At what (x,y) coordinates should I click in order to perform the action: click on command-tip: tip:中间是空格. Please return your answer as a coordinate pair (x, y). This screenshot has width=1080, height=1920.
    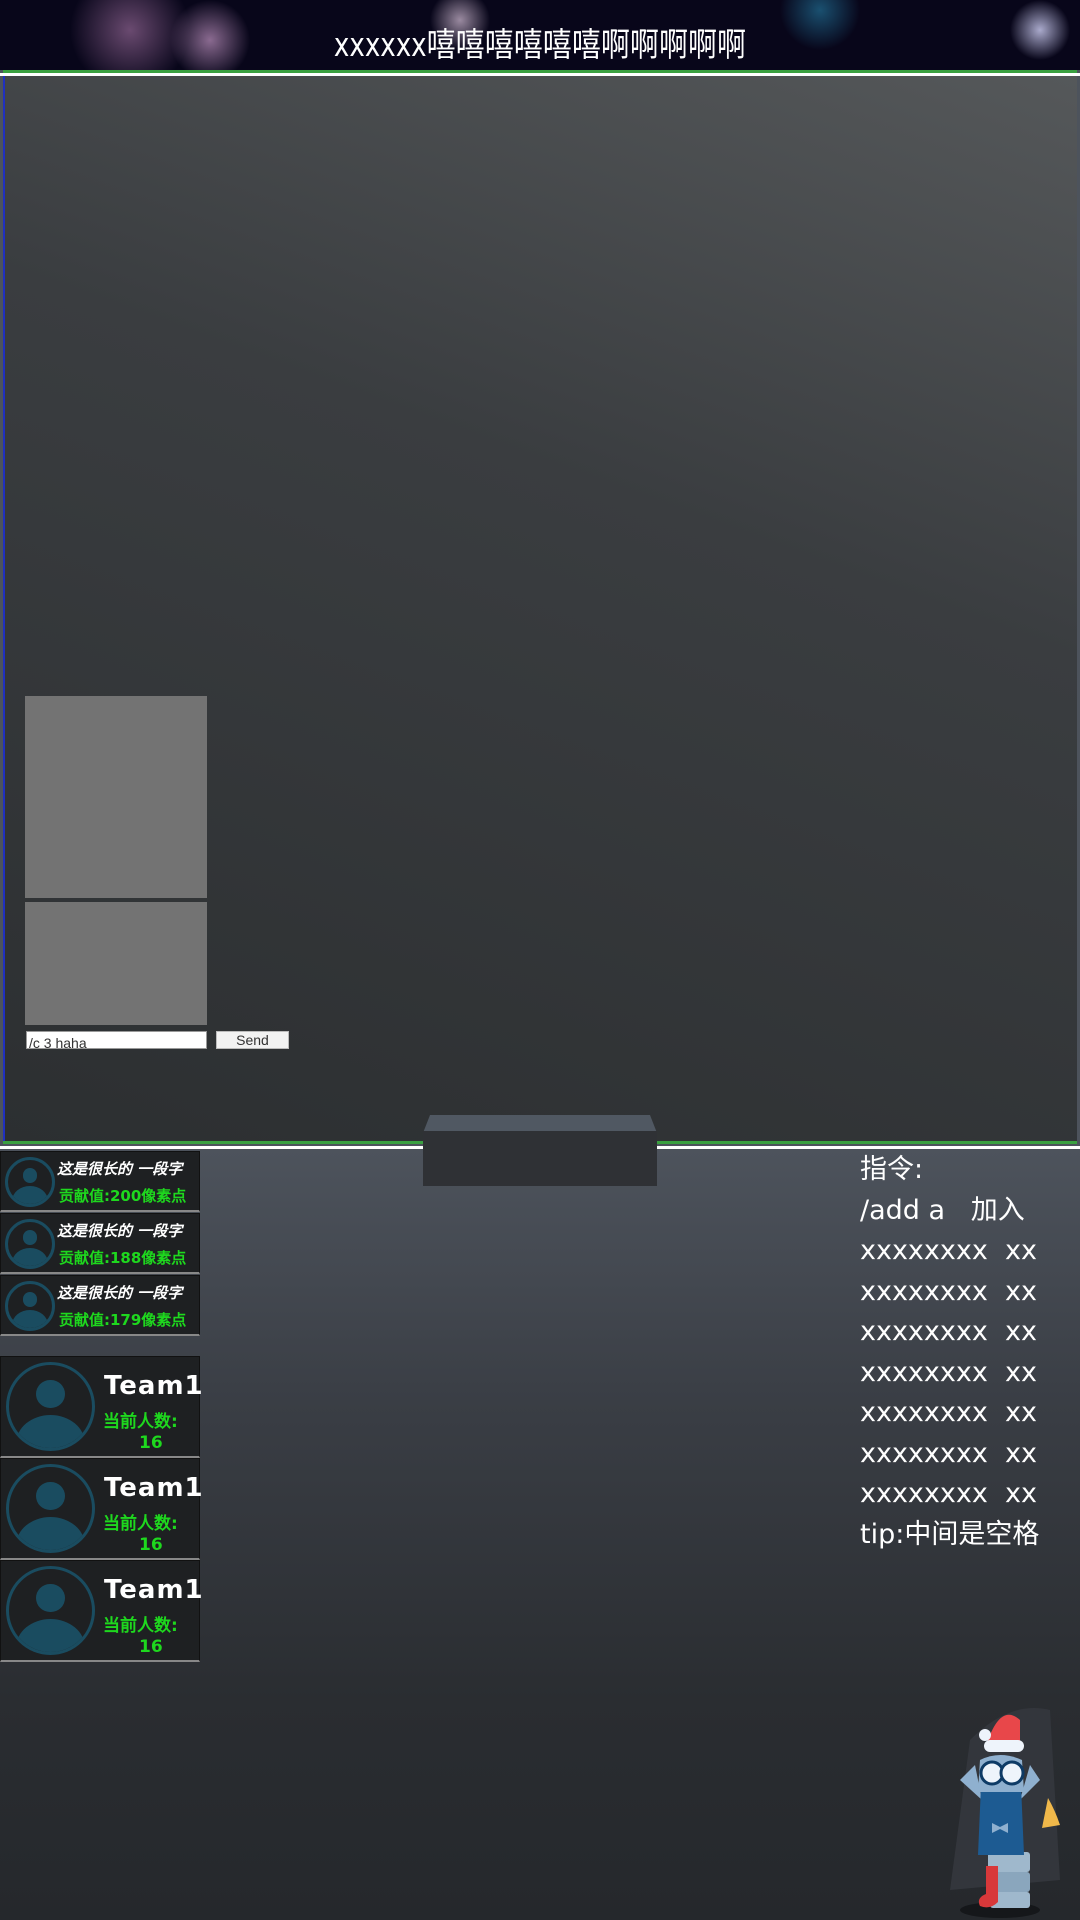
    Looking at the image, I should click on (950, 1534).